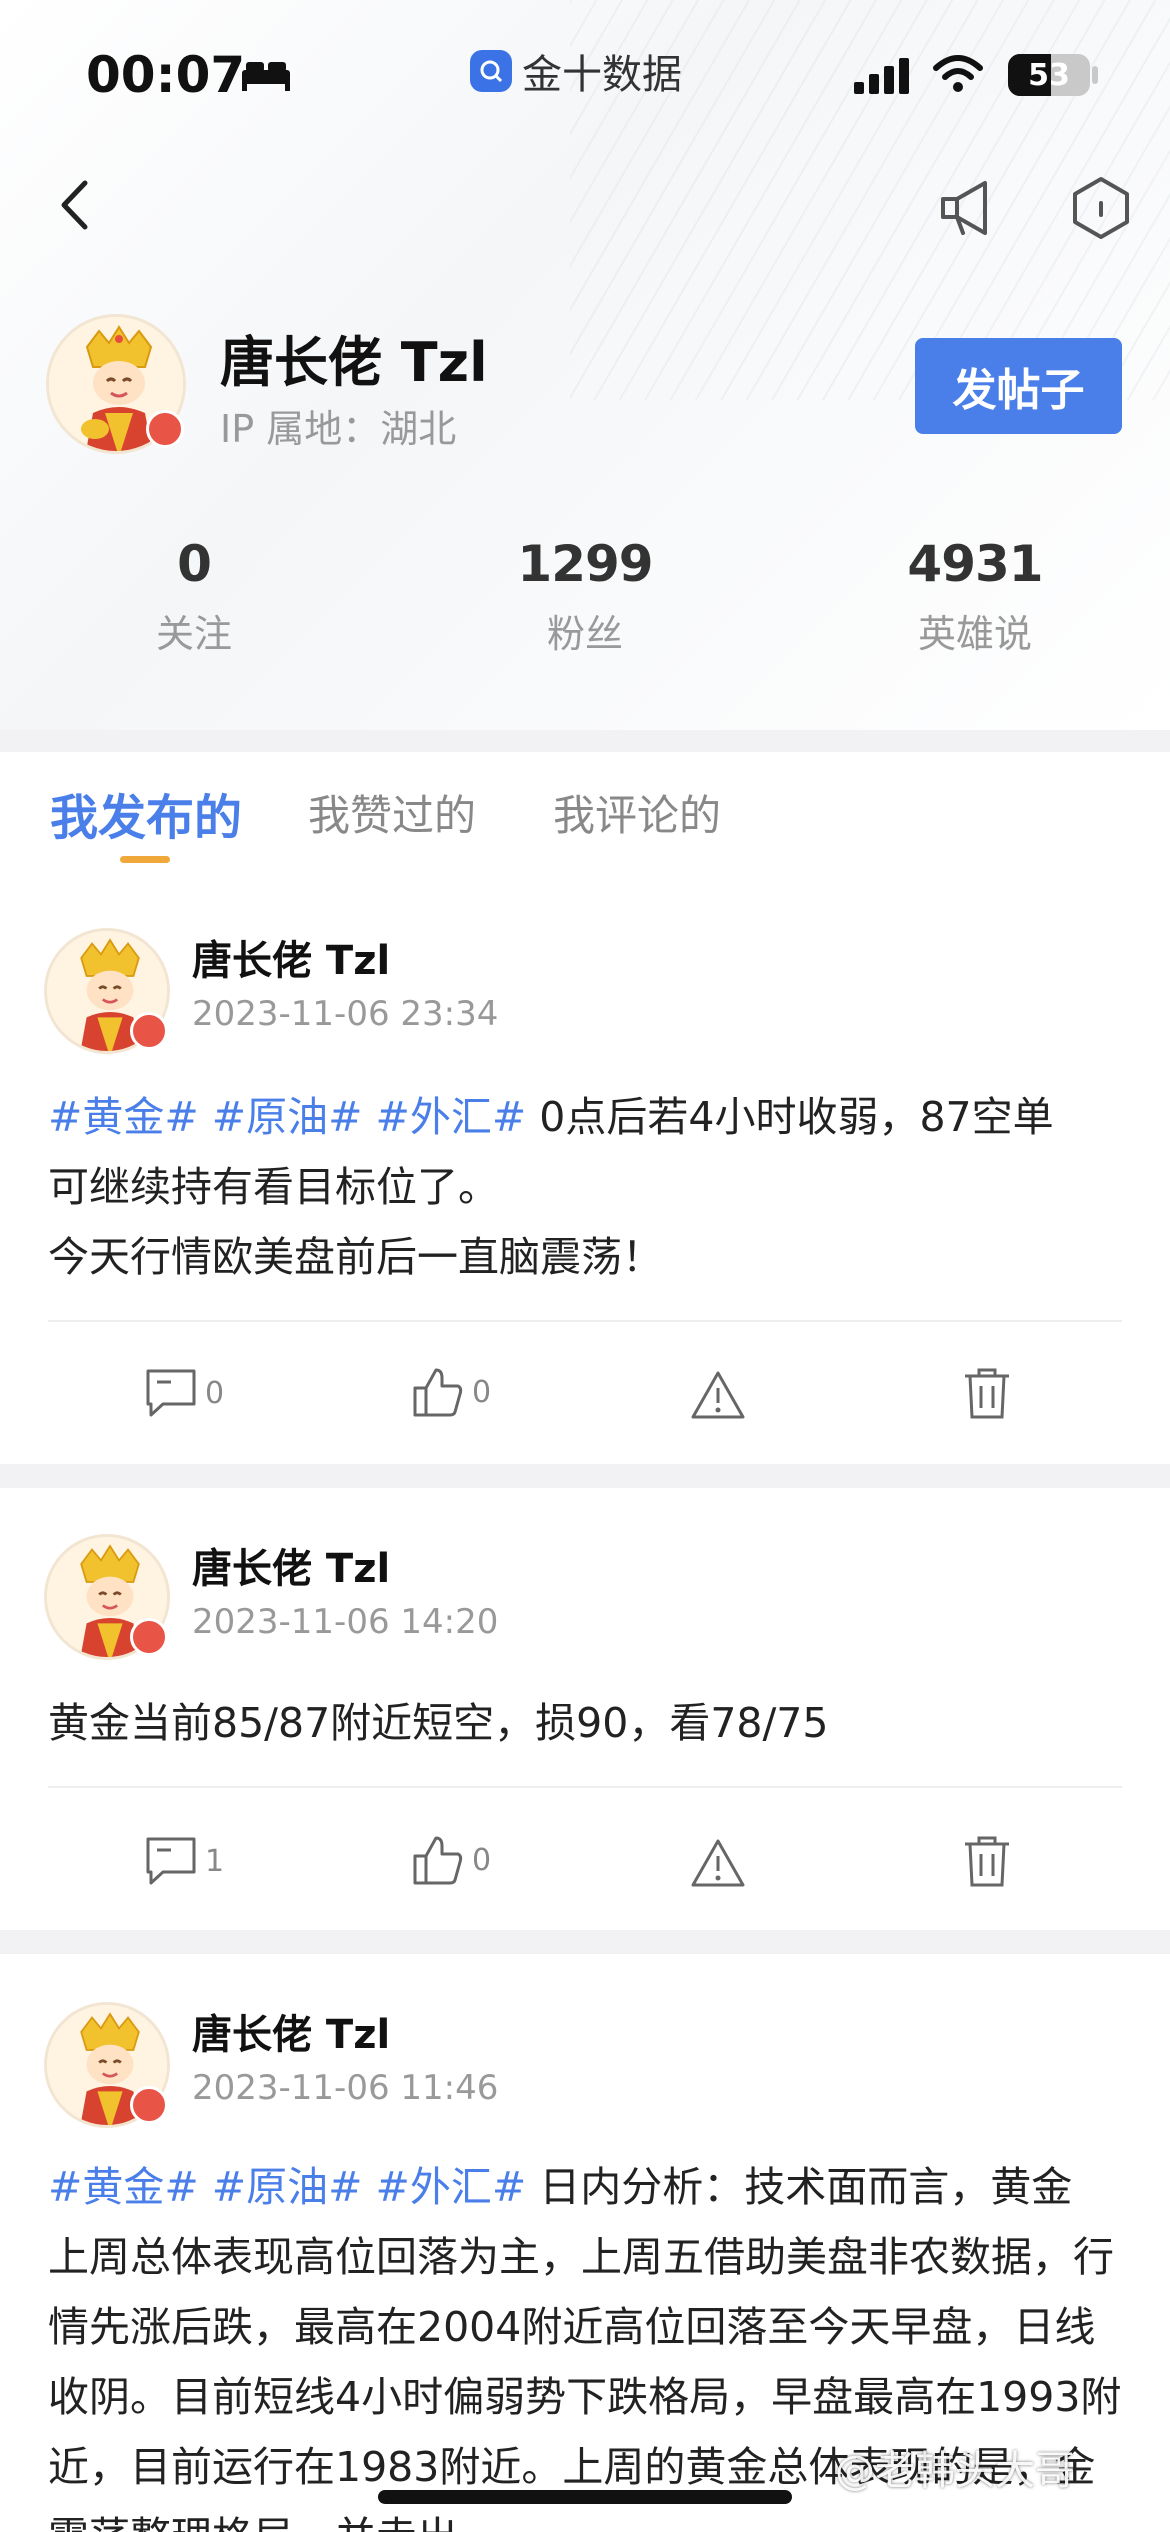 The width and height of the screenshot is (1170, 2532). What do you see at coordinates (146, 813) in the screenshot?
I see `tab-my-posts: 我发布的` at bounding box center [146, 813].